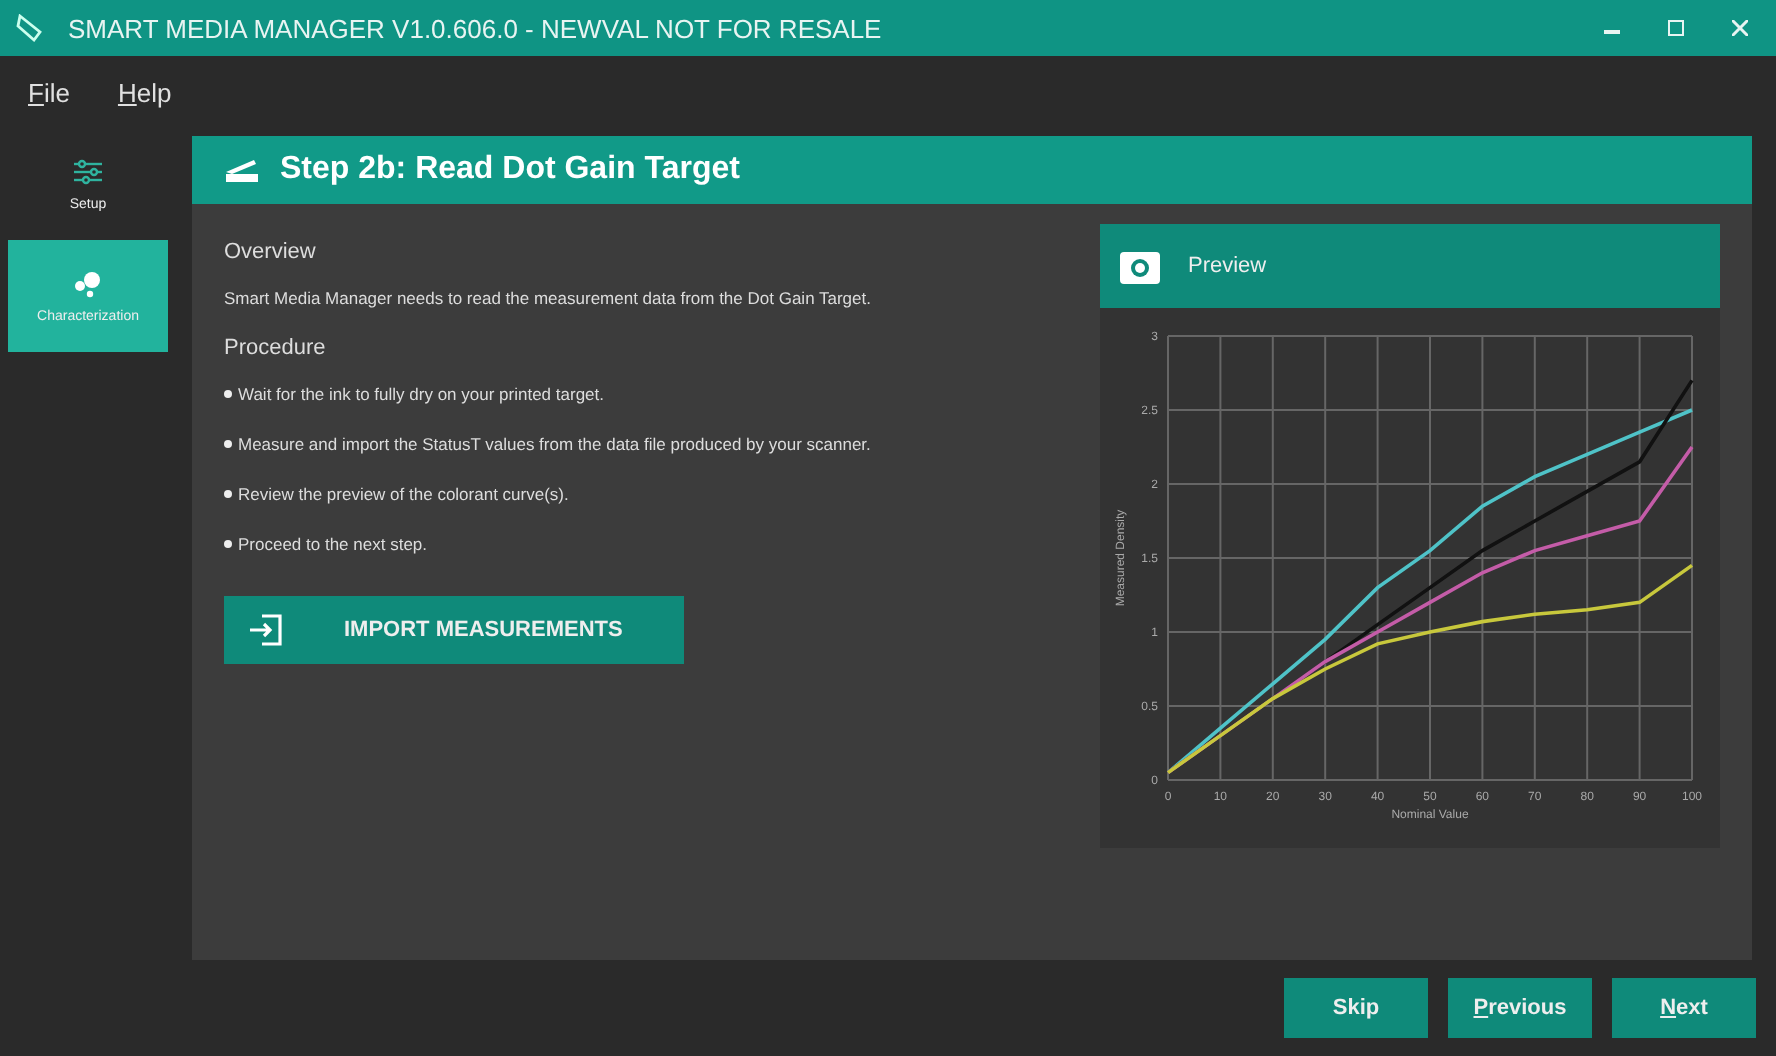 The width and height of the screenshot is (1776, 1056). What do you see at coordinates (144, 92) in the screenshot?
I see `menu-item: Help` at bounding box center [144, 92].